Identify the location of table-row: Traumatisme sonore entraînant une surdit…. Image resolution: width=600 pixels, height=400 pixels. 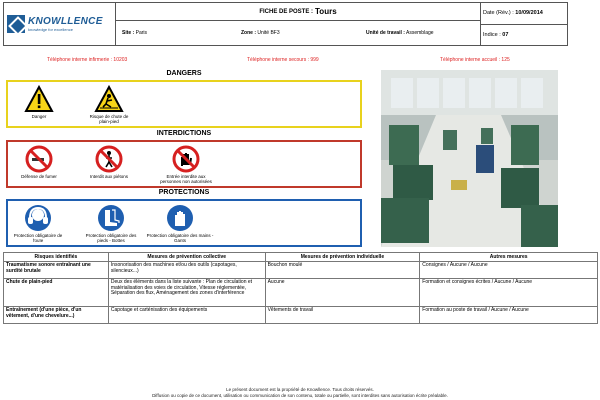
(300, 270).